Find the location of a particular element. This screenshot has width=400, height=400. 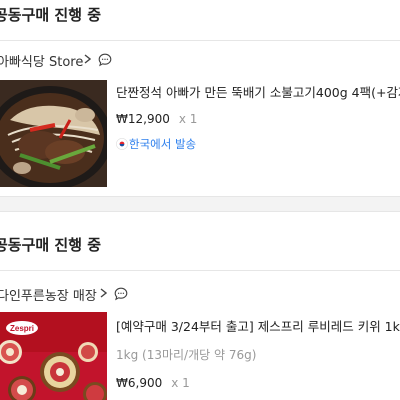

store-row: 다인푸른농장 매장 is located at coordinates (200, 294).